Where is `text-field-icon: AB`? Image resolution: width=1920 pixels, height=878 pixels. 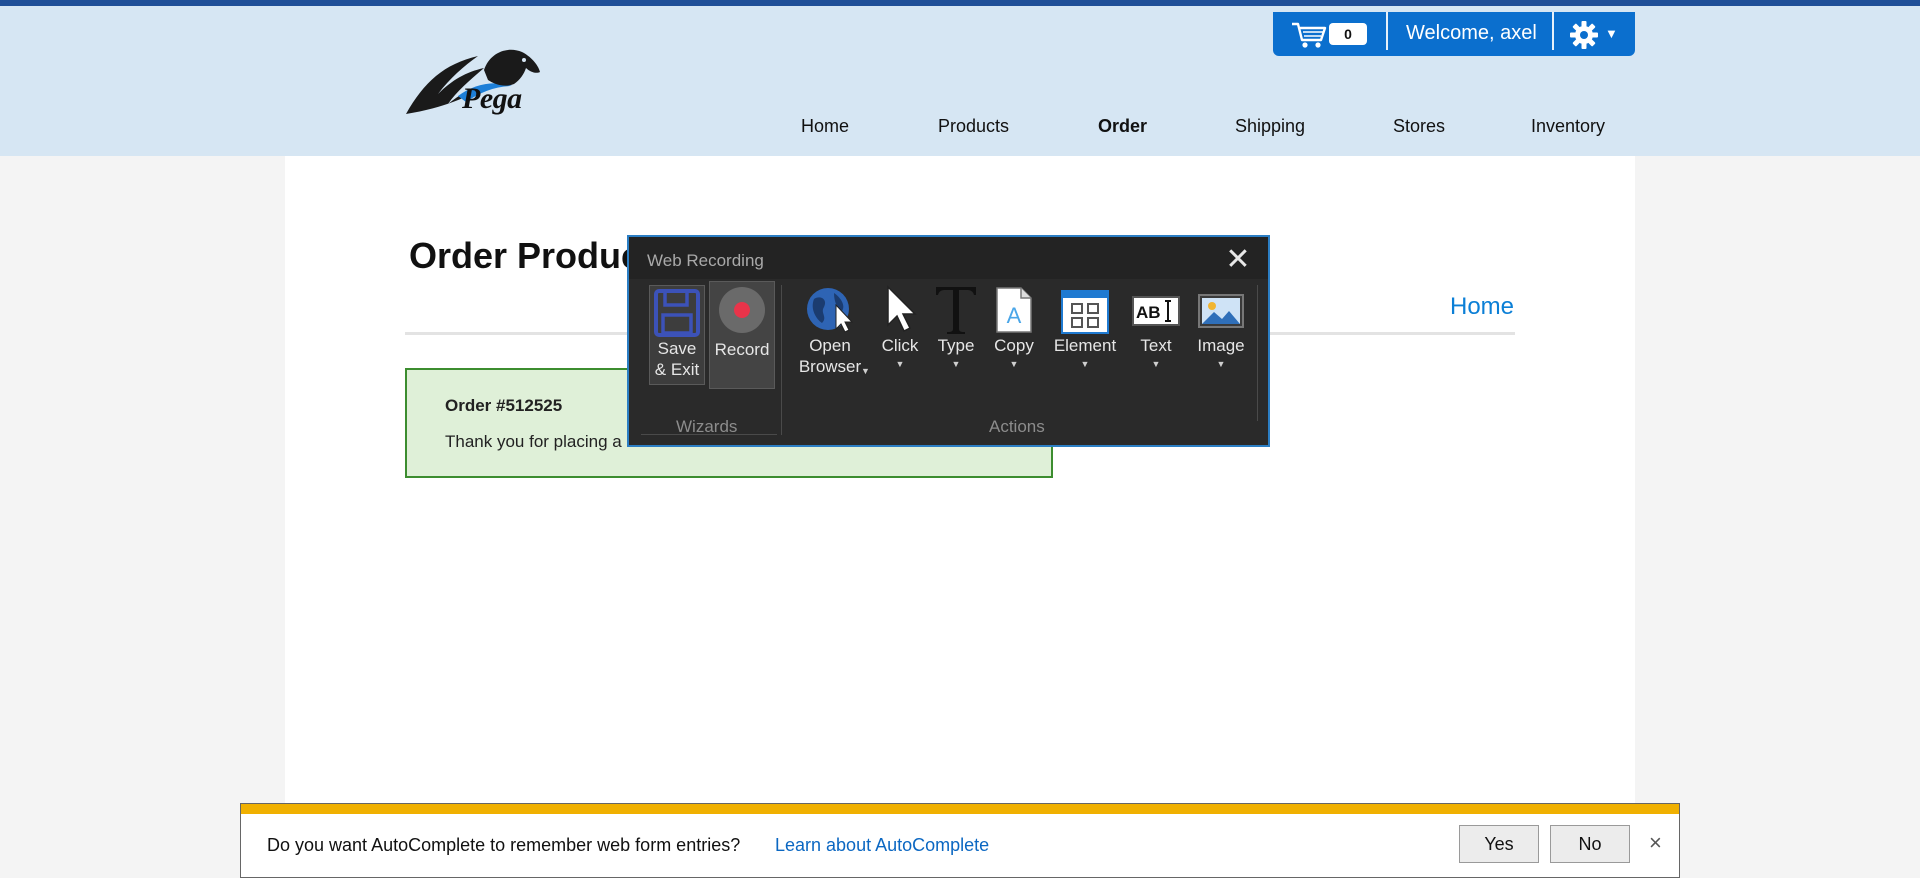
text-field-icon: AB is located at coordinates (1156, 311).